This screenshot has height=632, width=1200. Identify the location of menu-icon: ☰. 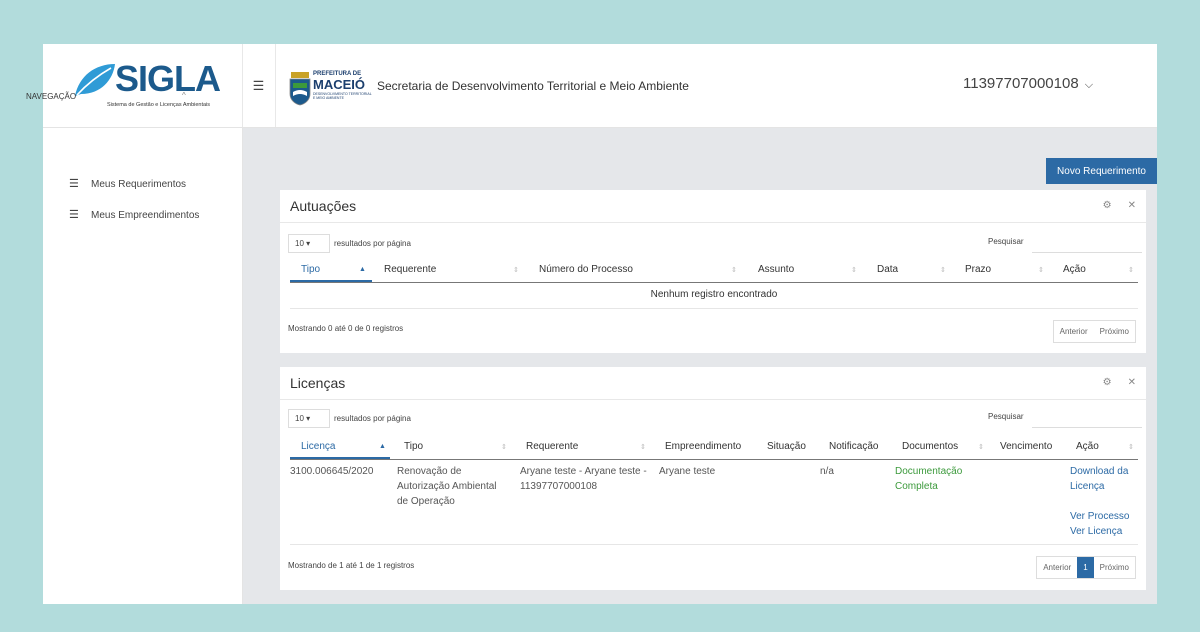
(258, 85).